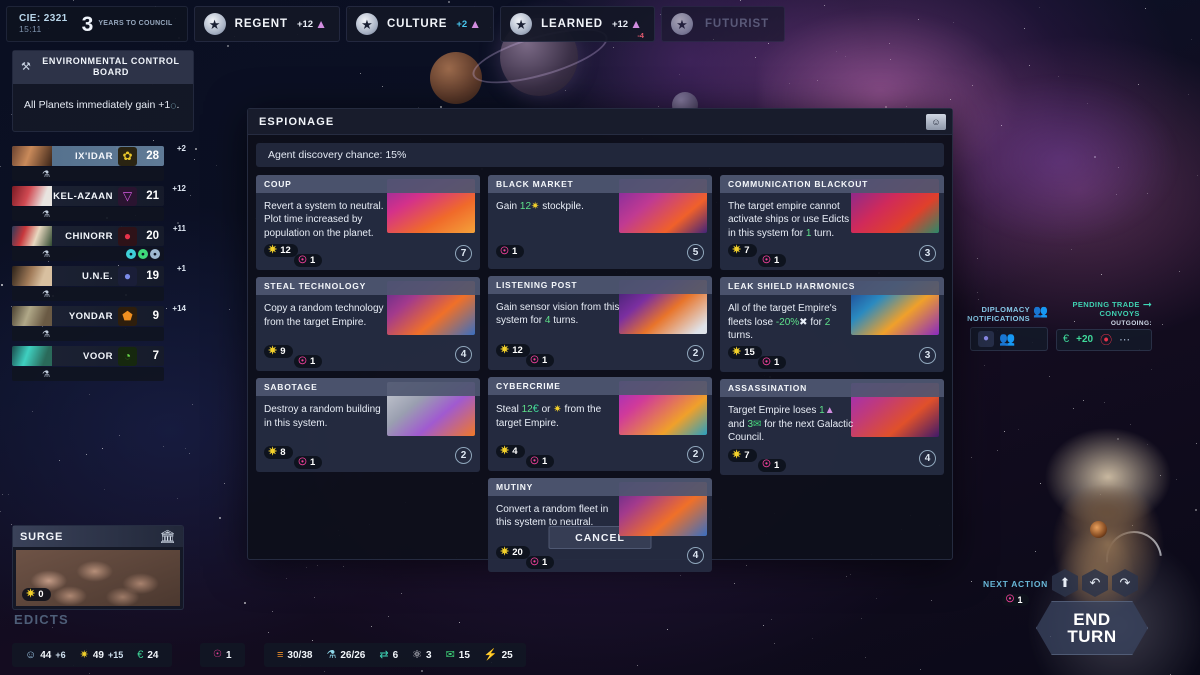  What do you see at coordinates (737, 24) in the screenshot?
I see `gov-tab-label: FUTURIST` at bounding box center [737, 24].